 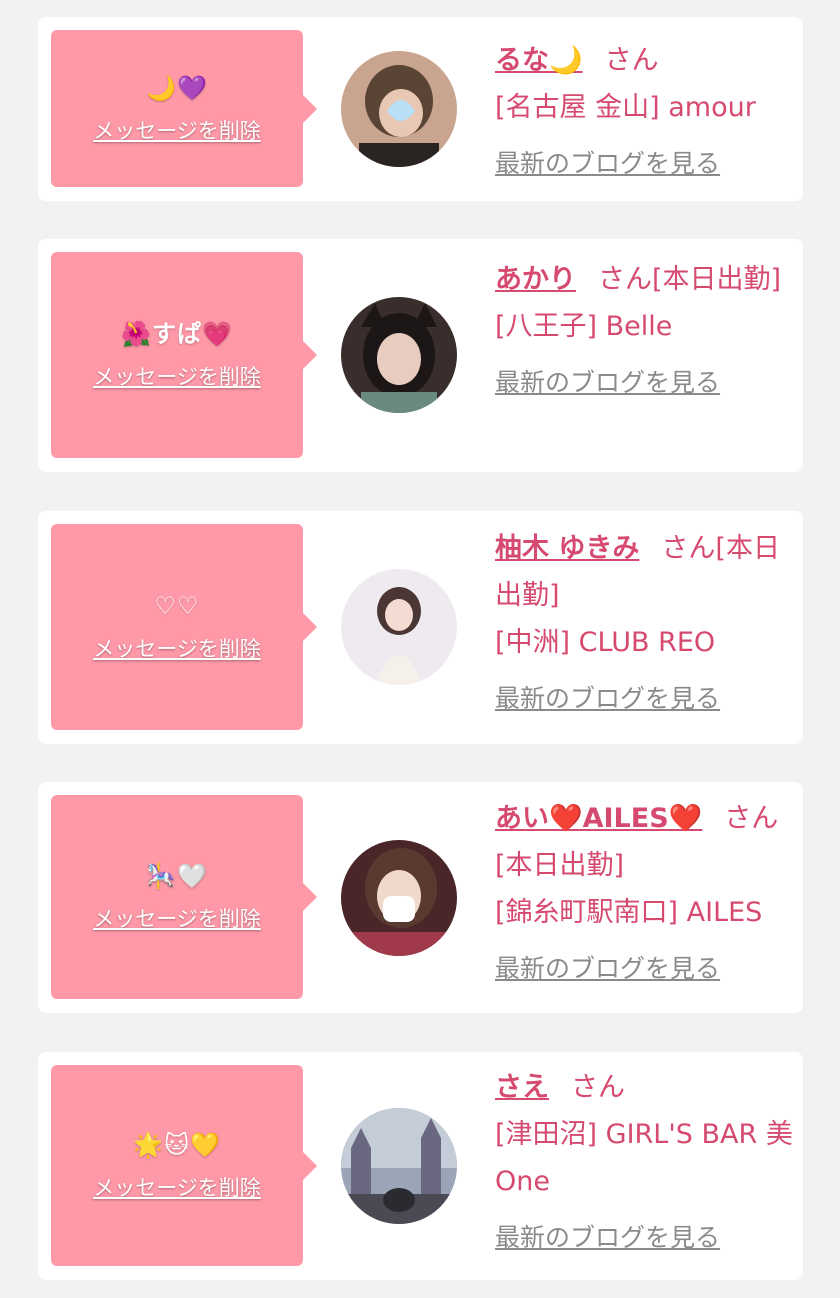 I want to click on message-bubble: ♡♡ メッセージを削除, so click(x=184, y=627).